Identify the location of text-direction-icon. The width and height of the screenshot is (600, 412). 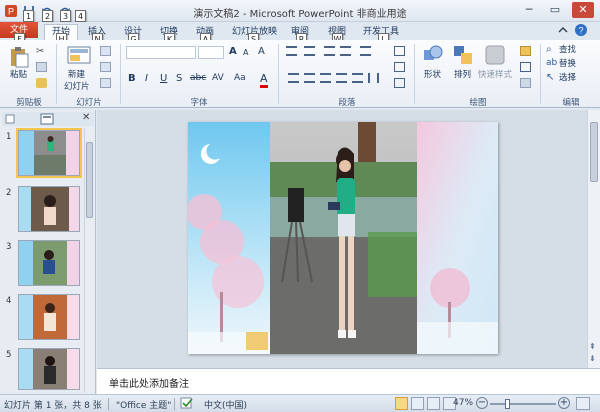
(399, 51).